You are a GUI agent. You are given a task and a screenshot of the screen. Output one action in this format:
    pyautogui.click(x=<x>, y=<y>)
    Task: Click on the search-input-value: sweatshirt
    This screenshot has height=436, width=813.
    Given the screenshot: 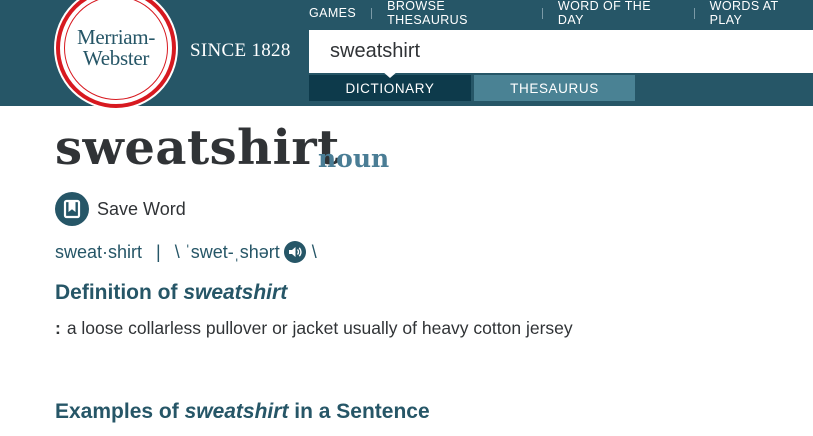 What is the action you would take?
    pyautogui.click(x=375, y=51)
    